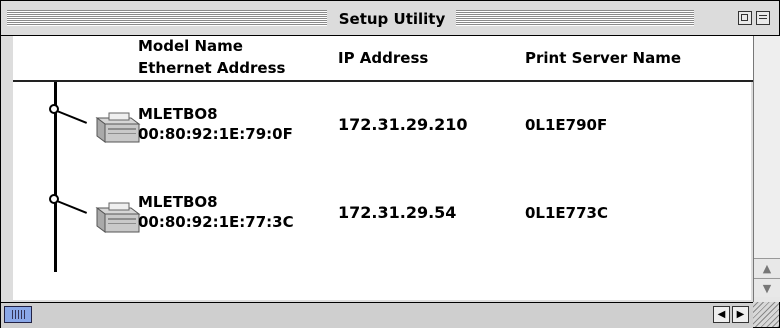  What do you see at coordinates (566, 125) in the screenshot?
I see `device-print-server-name: 0L1E790F` at bounding box center [566, 125].